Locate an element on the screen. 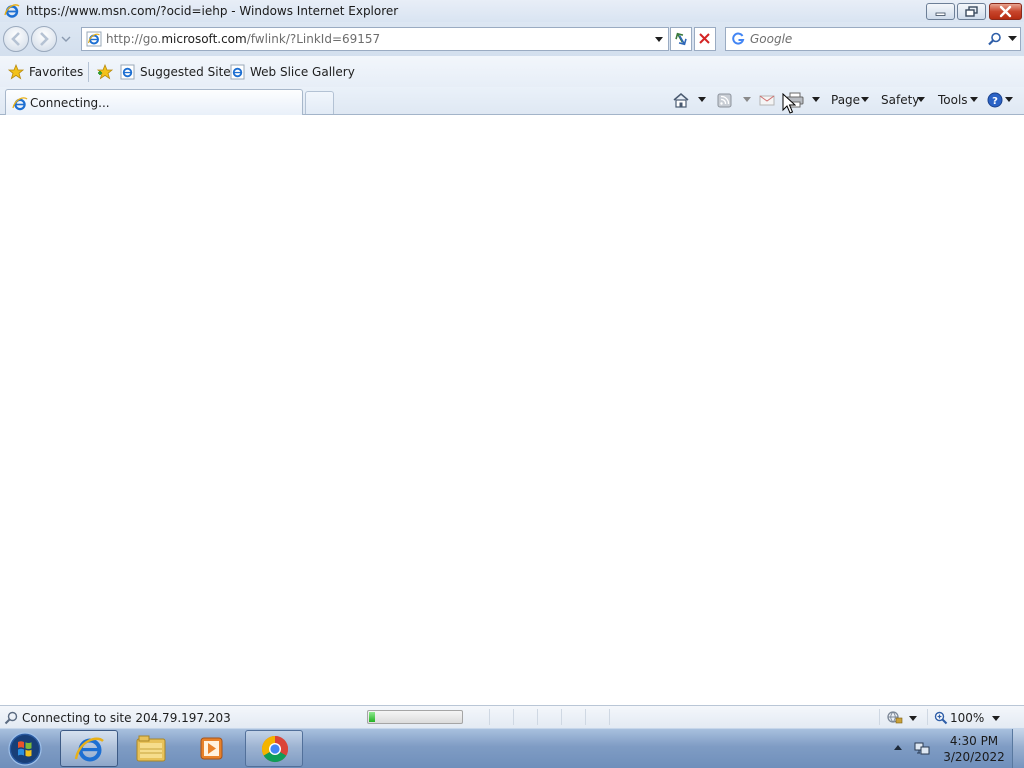  taskbar-google-chrome is located at coordinates (274, 748).